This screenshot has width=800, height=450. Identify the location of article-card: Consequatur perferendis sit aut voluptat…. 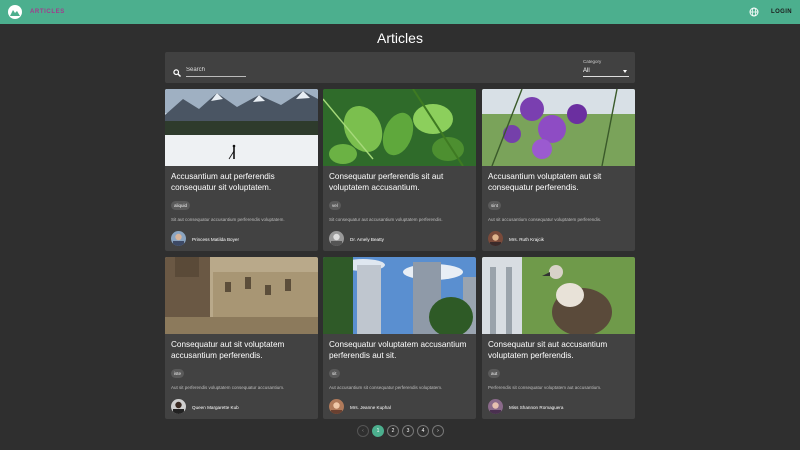
(399, 170).